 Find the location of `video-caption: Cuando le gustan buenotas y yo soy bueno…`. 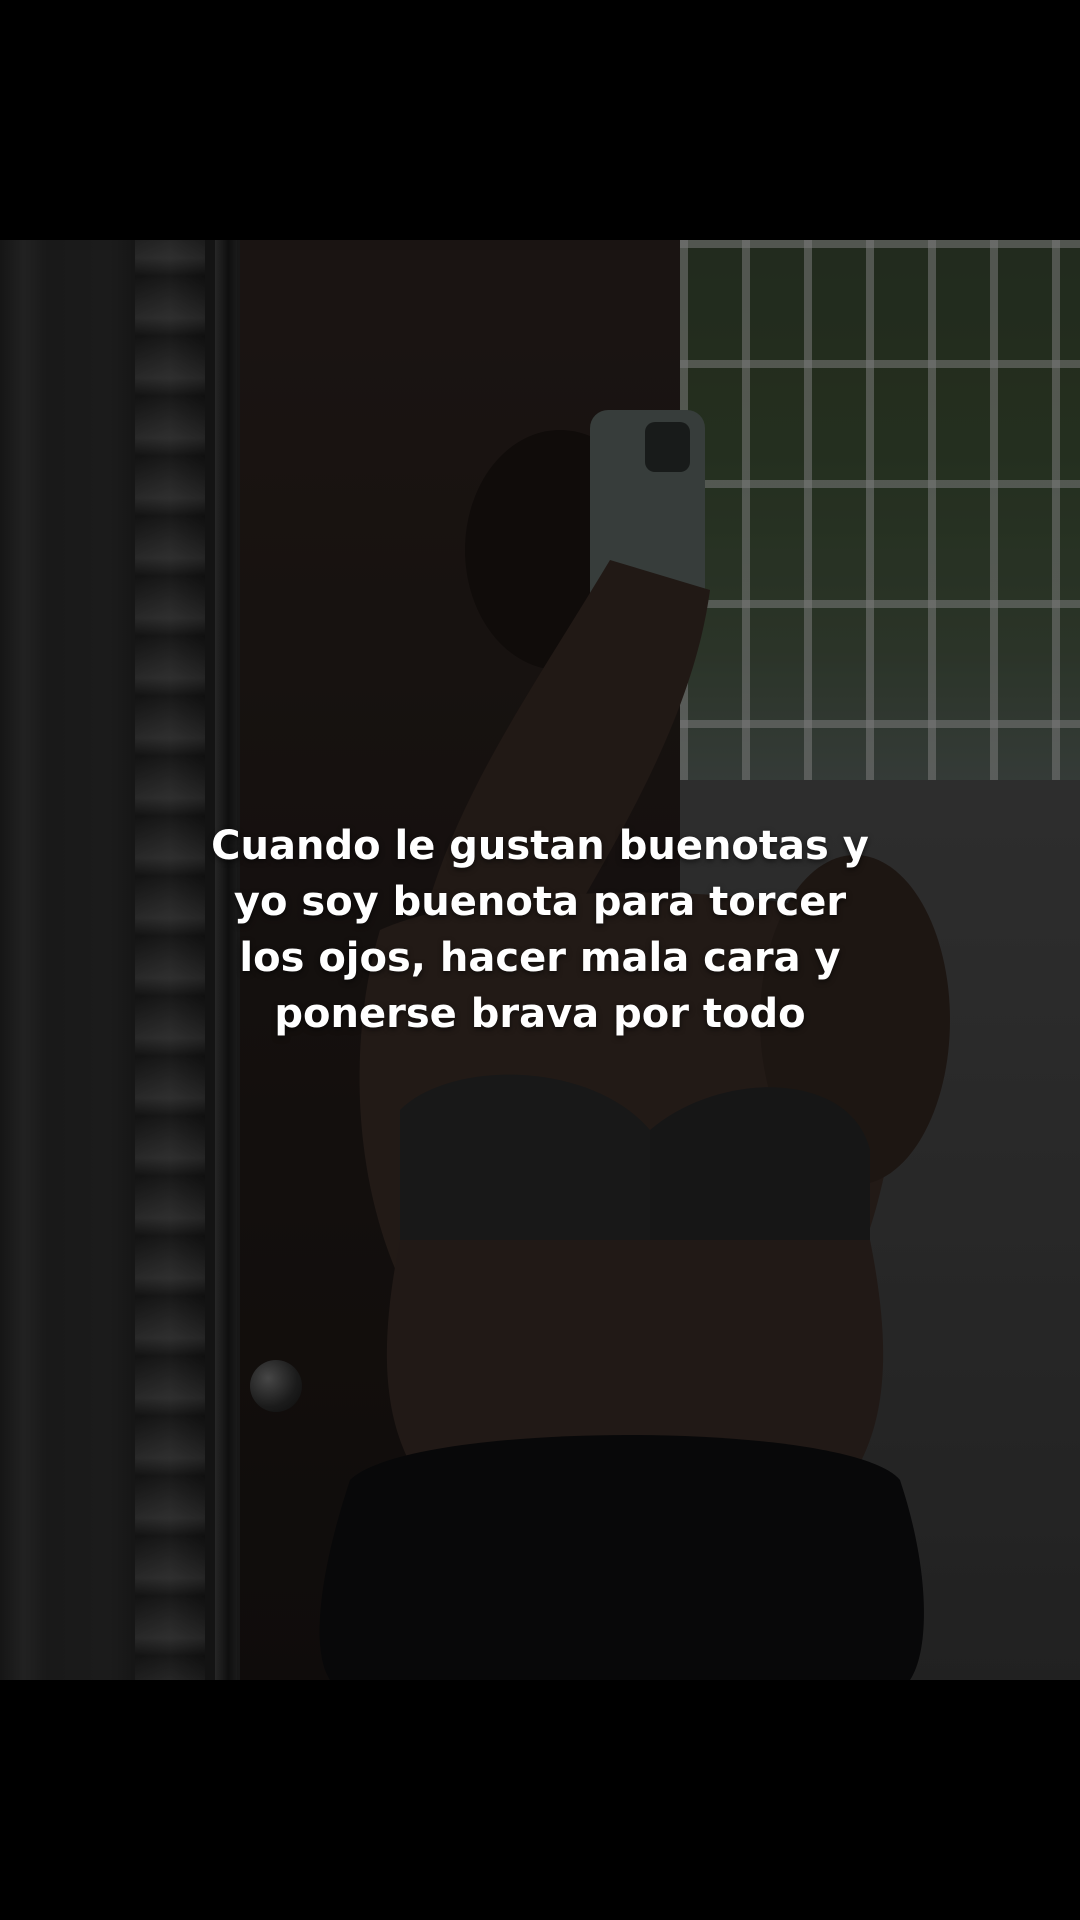

video-caption: Cuando le gustan buenotas y yo soy bueno… is located at coordinates (540, 930).